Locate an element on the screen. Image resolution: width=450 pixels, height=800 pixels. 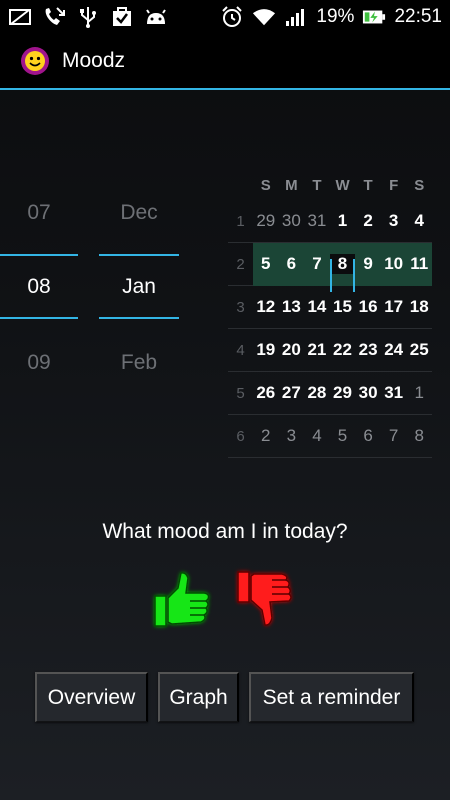
calendar-day: 13 is located at coordinates (292, 307).